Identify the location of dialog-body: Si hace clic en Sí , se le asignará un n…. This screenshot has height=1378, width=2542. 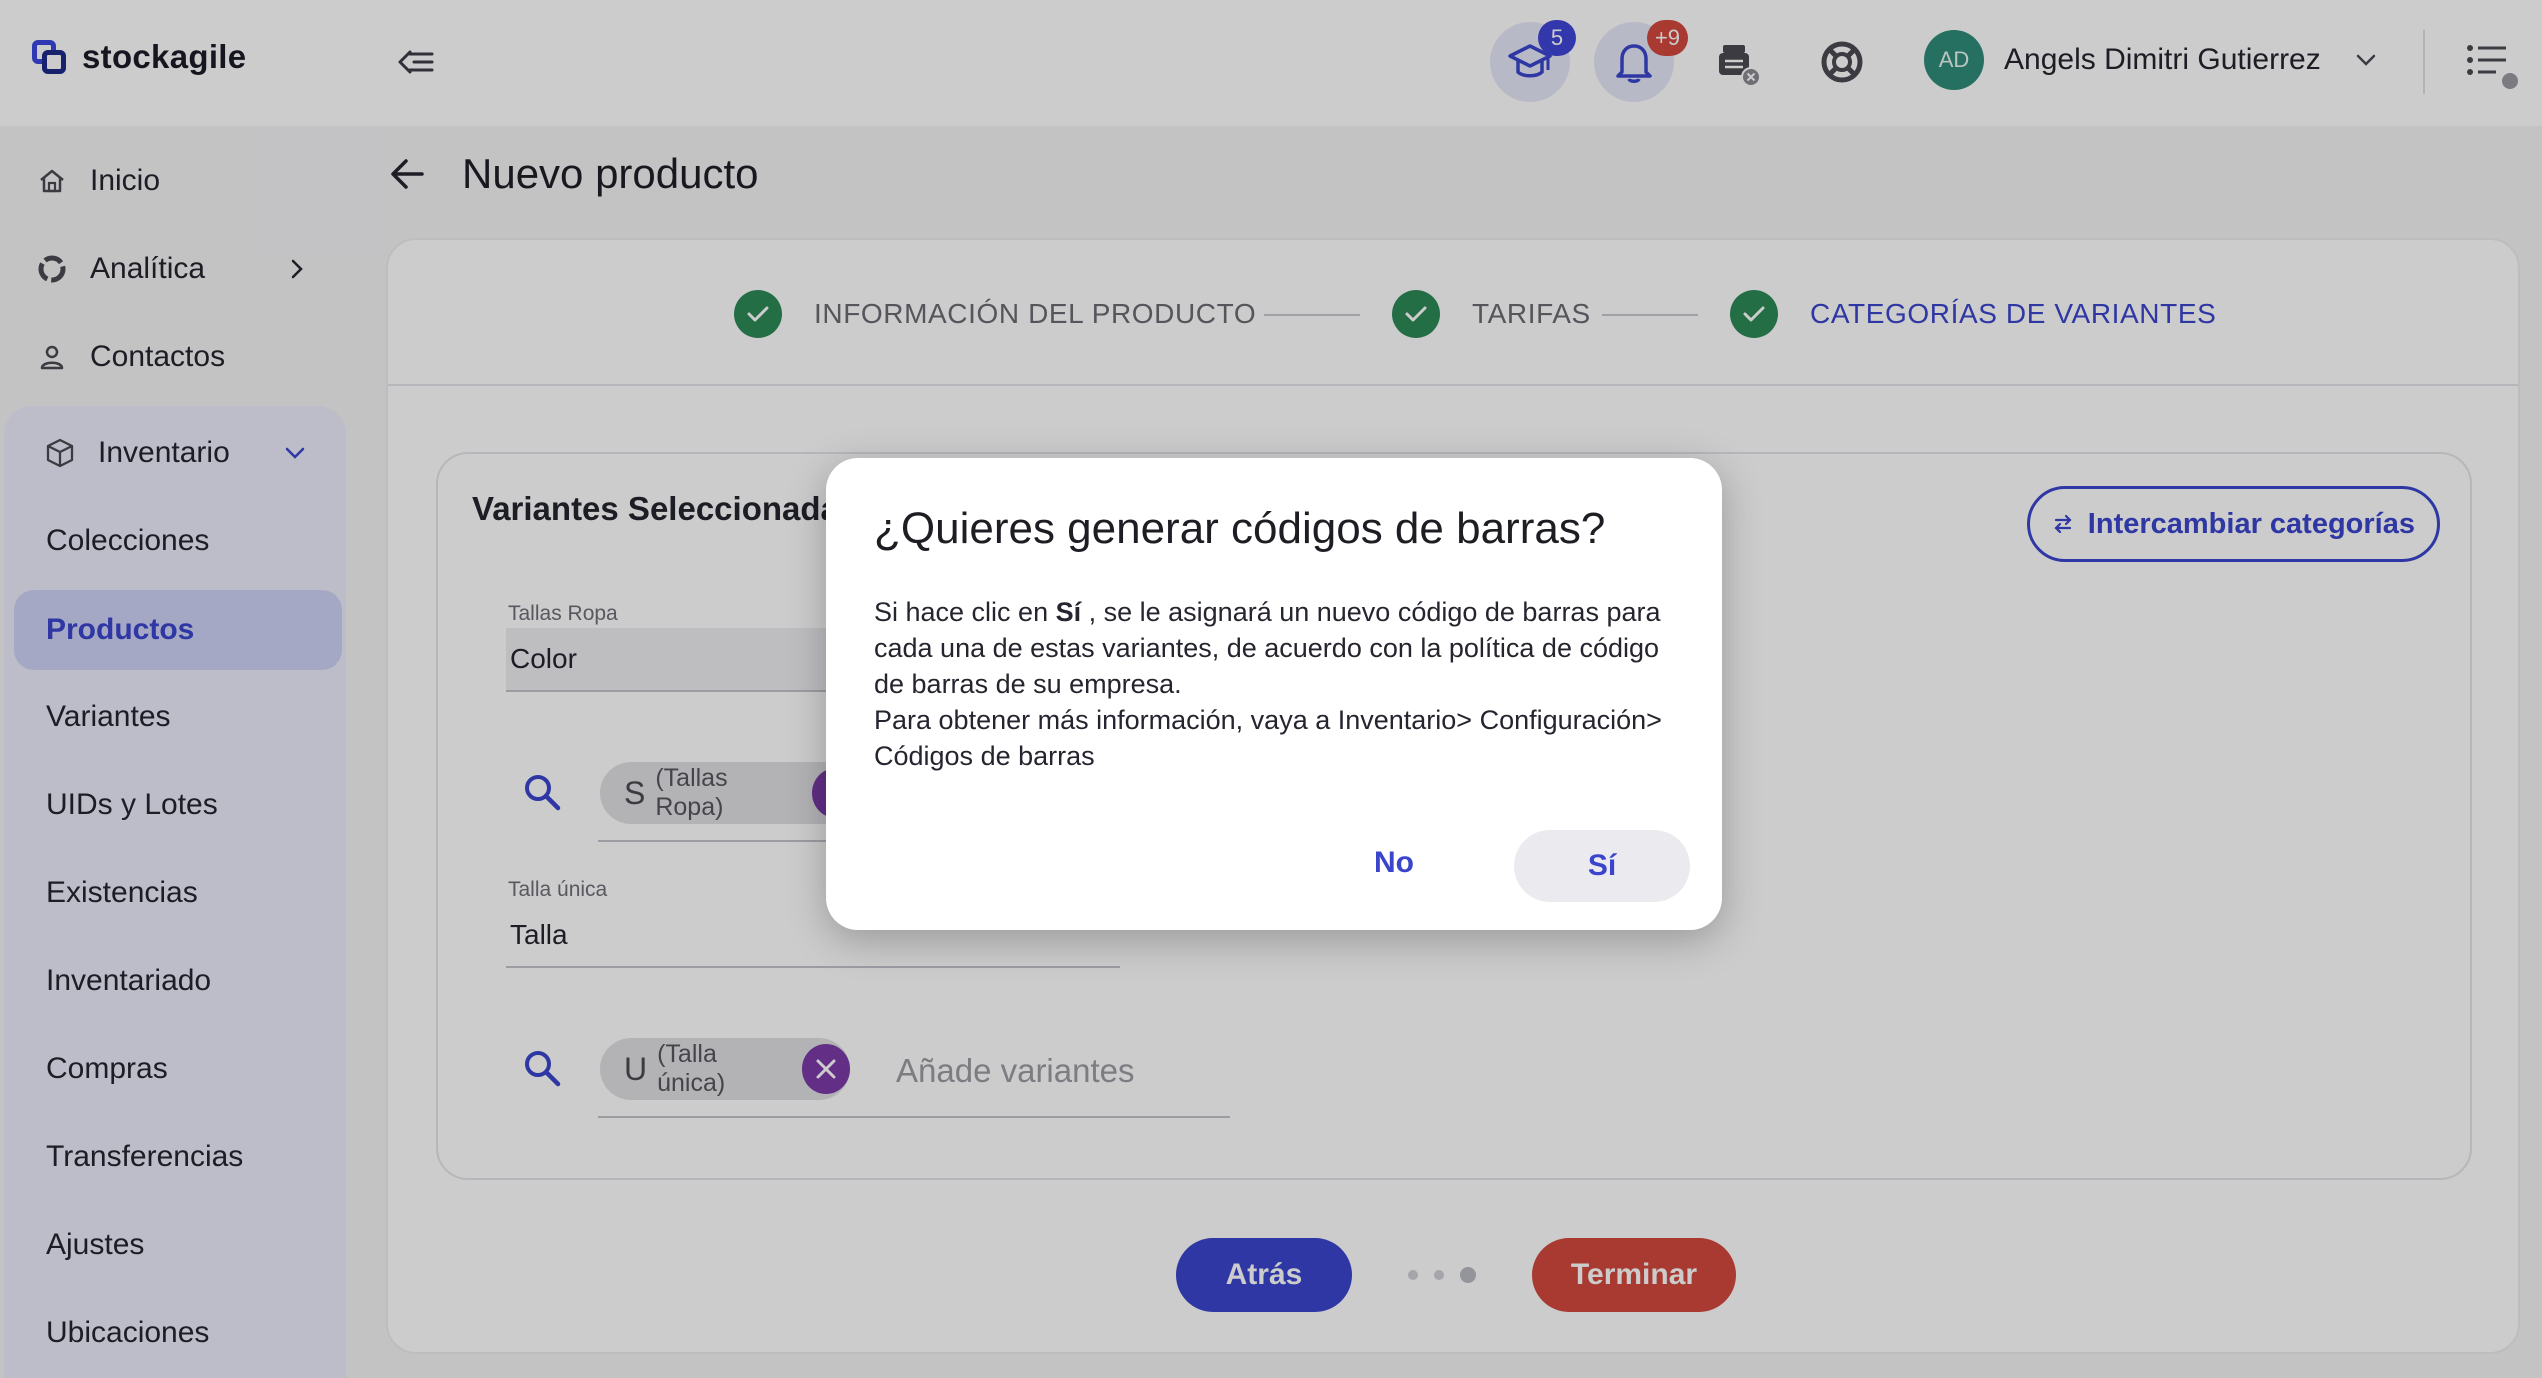
(1284, 684).